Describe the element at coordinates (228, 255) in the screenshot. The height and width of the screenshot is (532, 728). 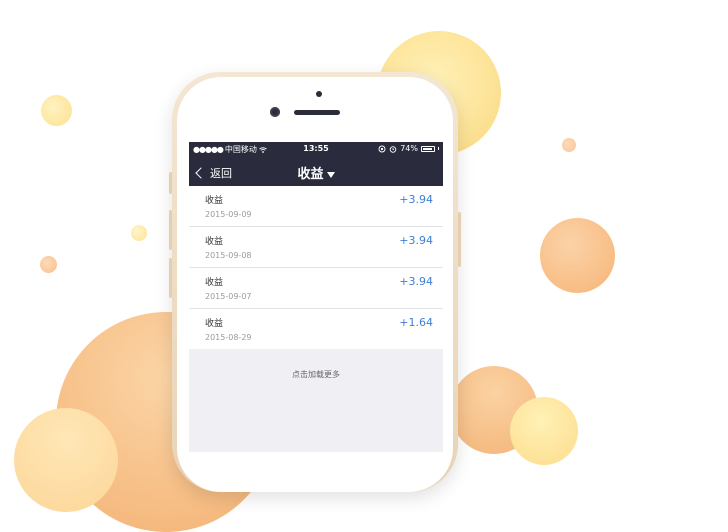
I see `item-date: 2015-09-08` at that location.